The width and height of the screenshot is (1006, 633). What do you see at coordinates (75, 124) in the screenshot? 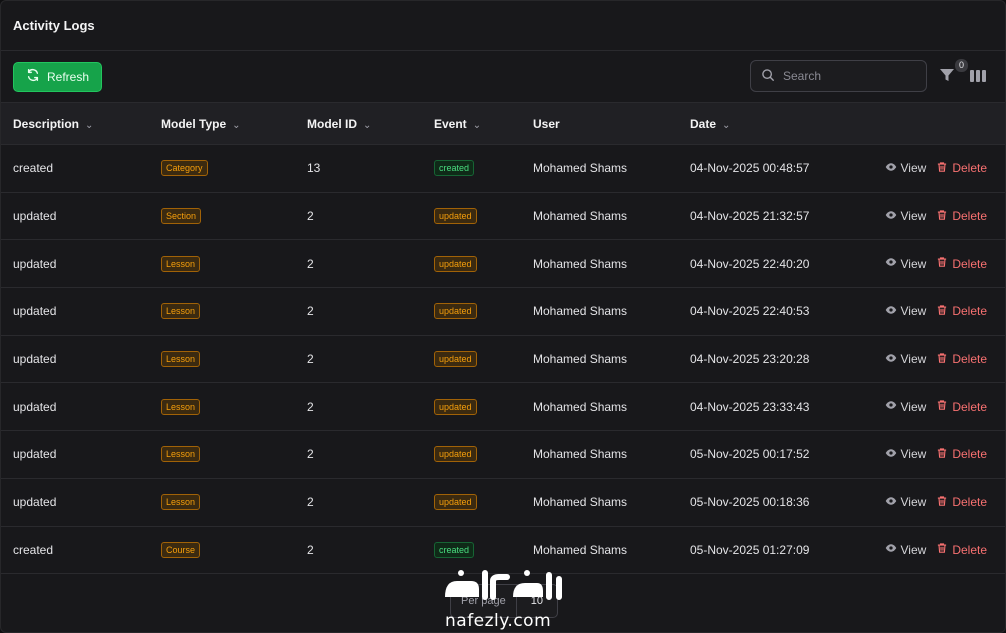
I see `column-header-description: Description ⌄` at bounding box center [75, 124].